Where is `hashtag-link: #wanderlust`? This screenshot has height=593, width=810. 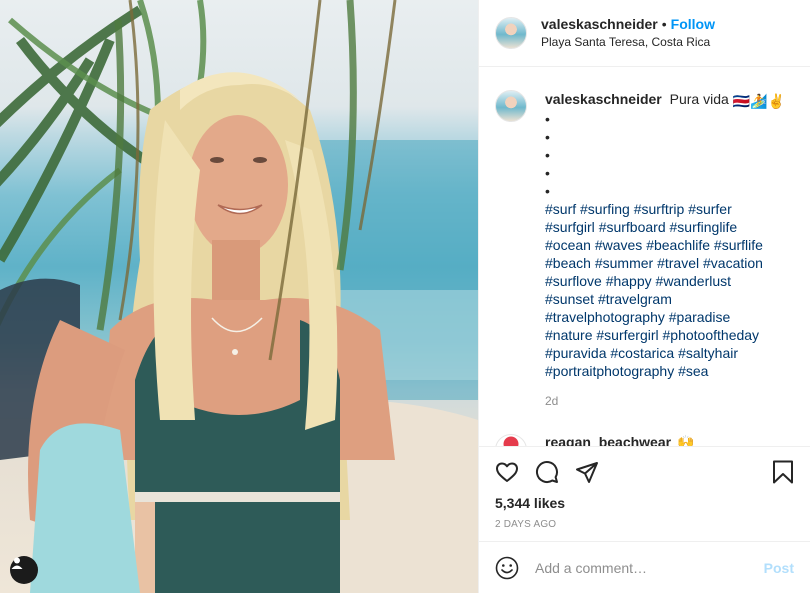 hashtag-link: #wanderlust is located at coordinates (694, 281).